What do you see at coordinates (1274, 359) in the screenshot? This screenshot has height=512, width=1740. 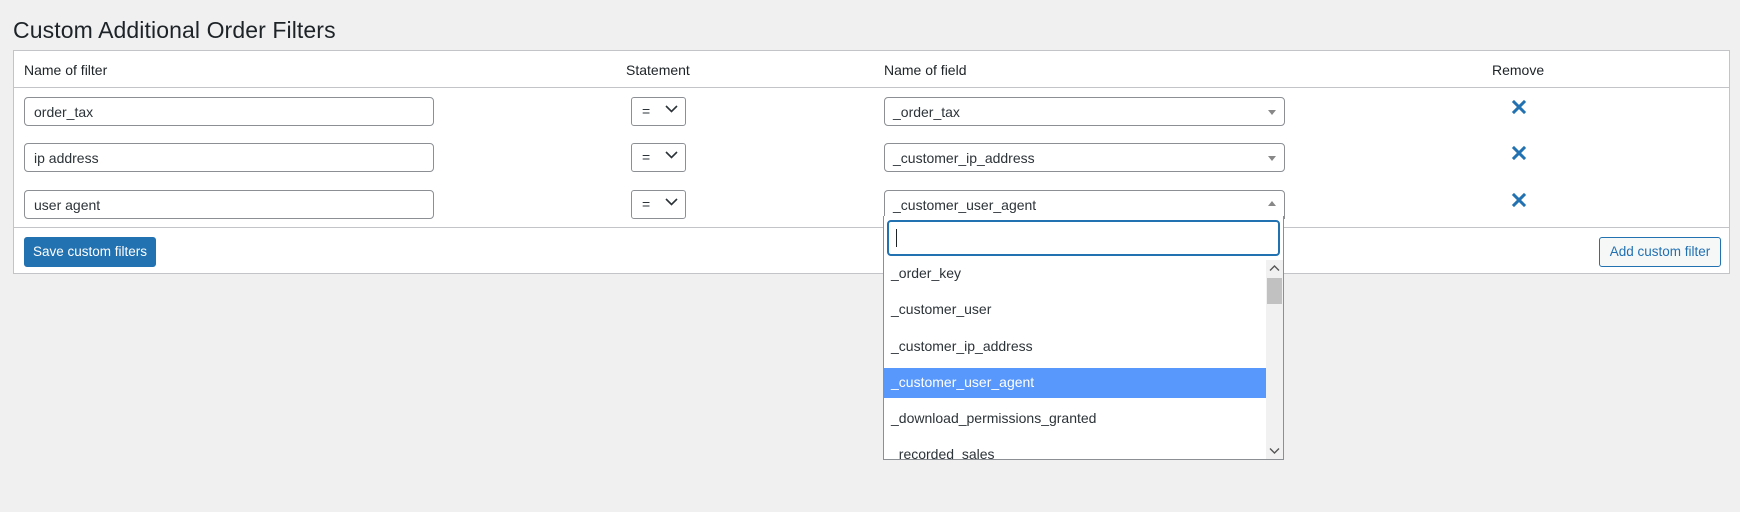 I see `dropdown-scrollbar` at bounding box center [1274, 359].